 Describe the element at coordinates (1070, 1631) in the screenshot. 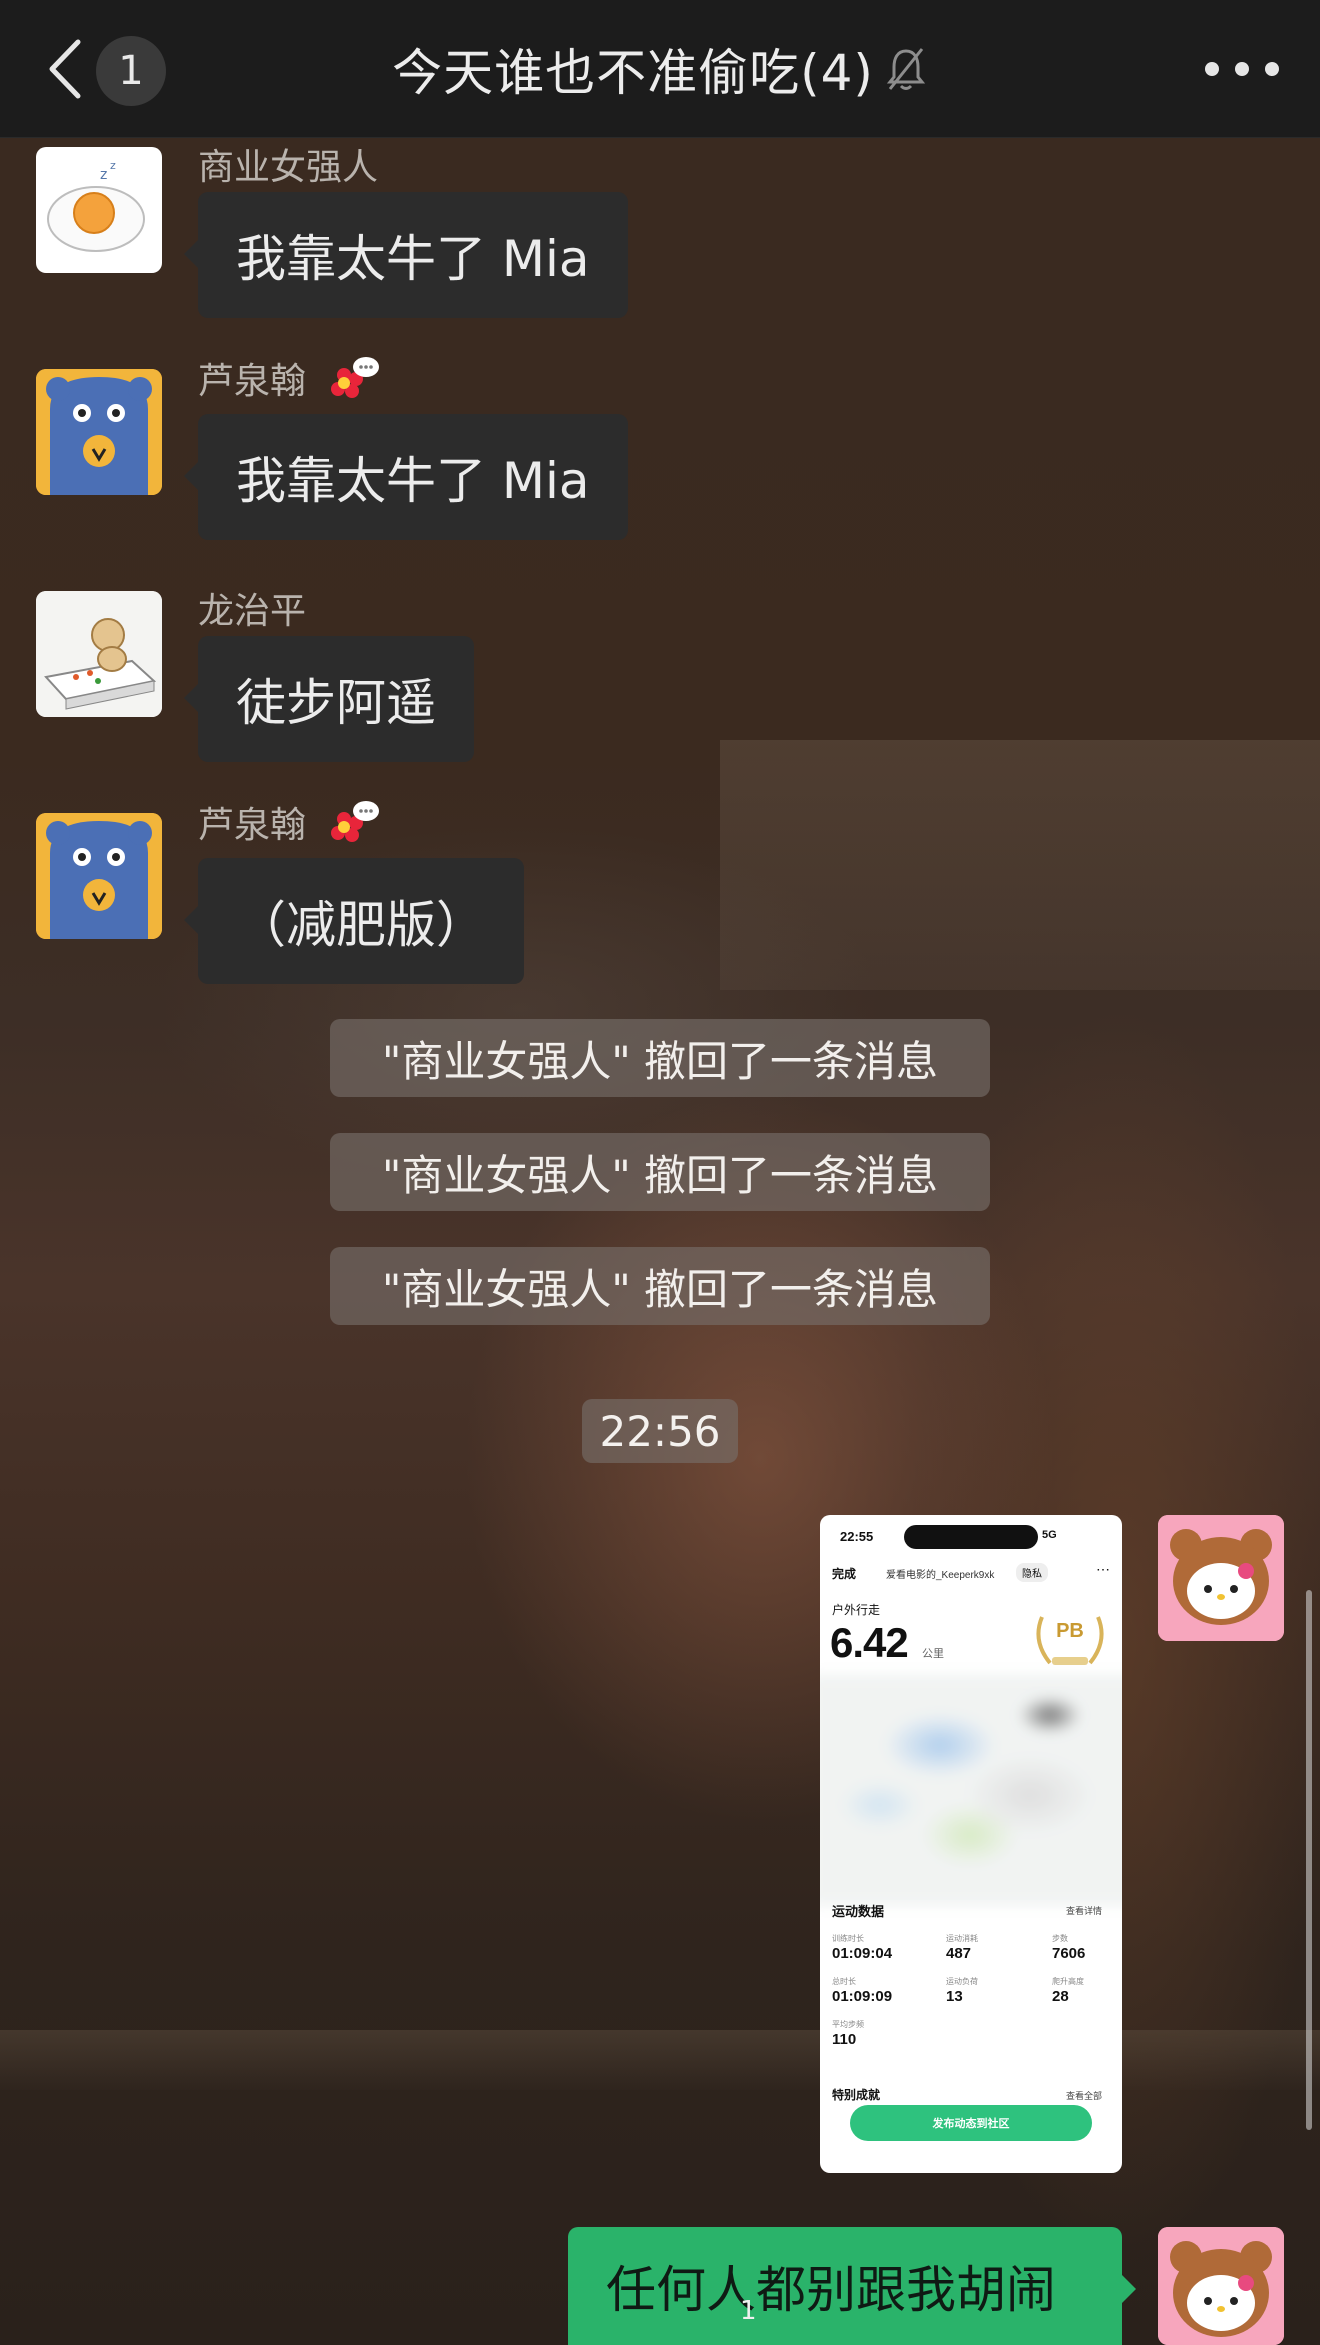

I see `pb-badge-text: PB` at that location.